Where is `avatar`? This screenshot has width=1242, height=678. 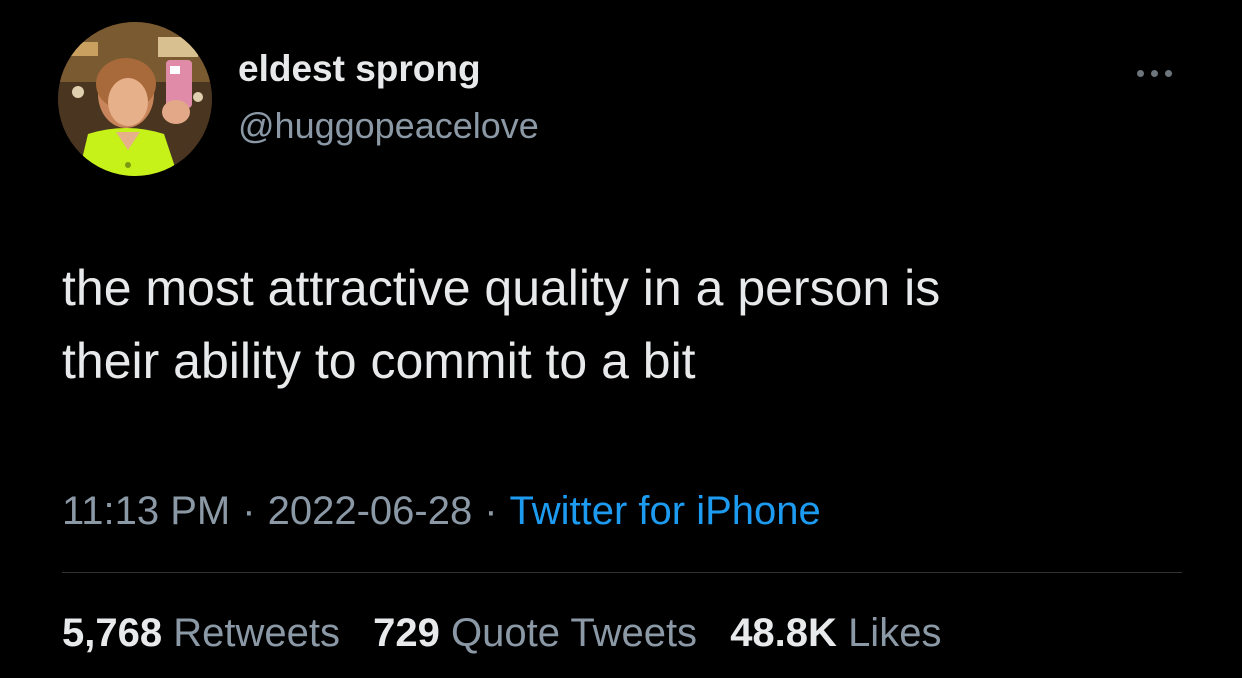 avatar is located at coordinates (135, 99).